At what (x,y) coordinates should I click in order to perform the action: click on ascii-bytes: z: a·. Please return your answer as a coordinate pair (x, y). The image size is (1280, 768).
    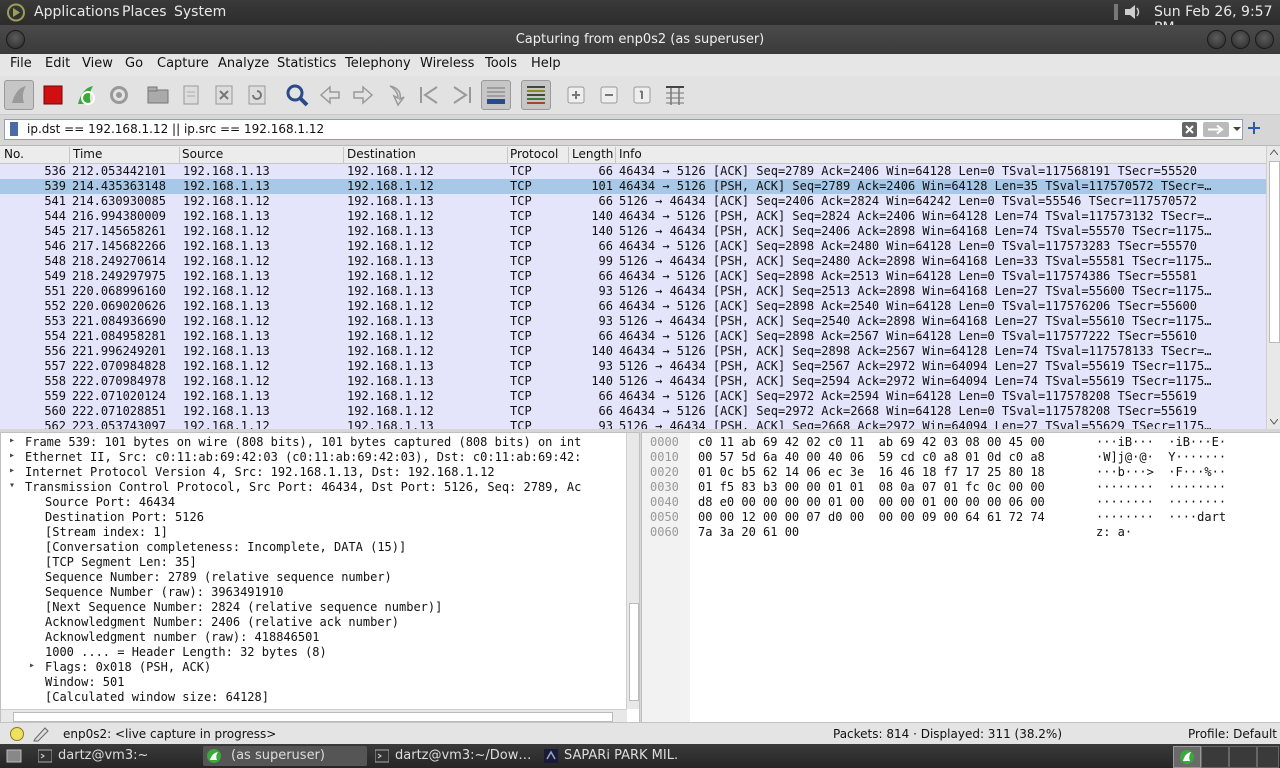
    Looking at the image, I should click on (1114, 532).